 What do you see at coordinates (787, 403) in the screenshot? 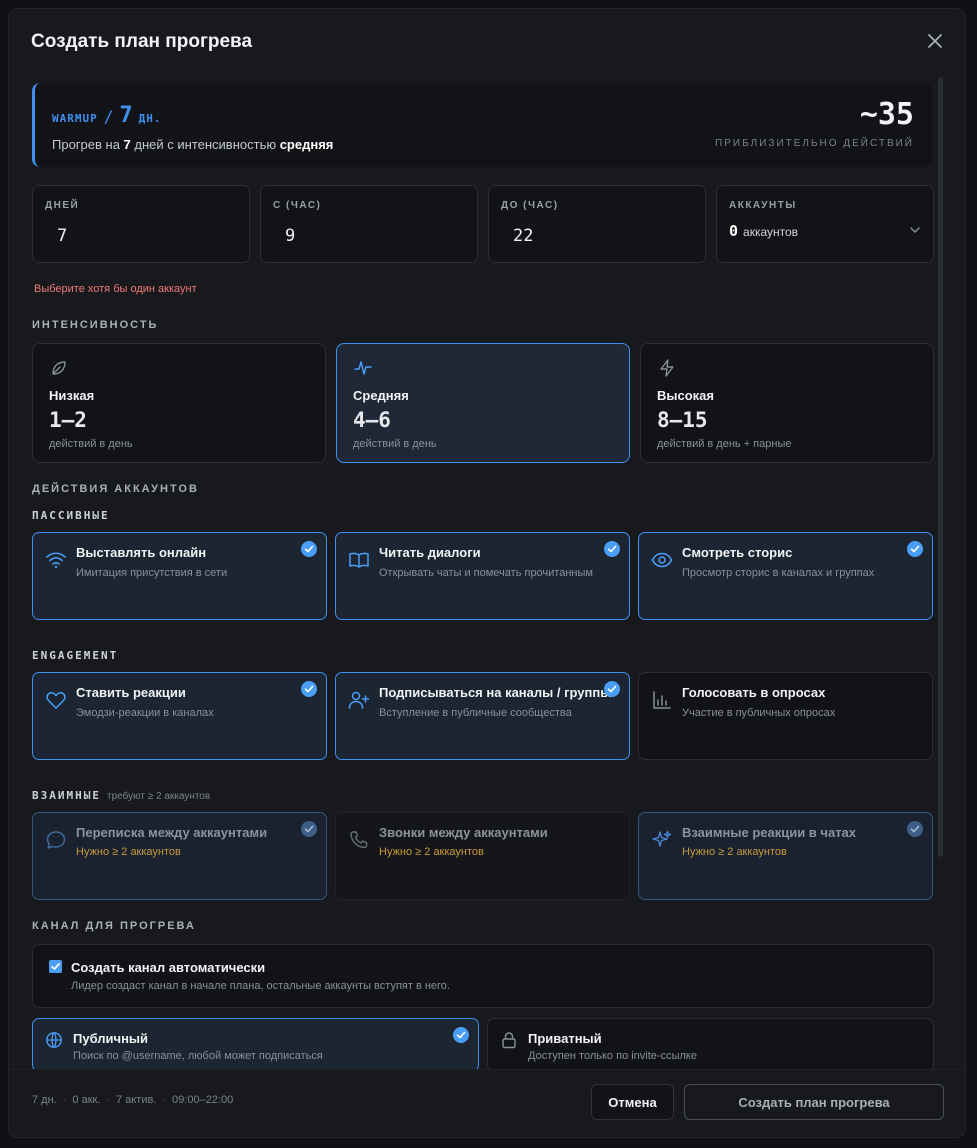
I see `intensity-high: Высокая 8–15 действий в день + парные` at bounding box center [787, 403].